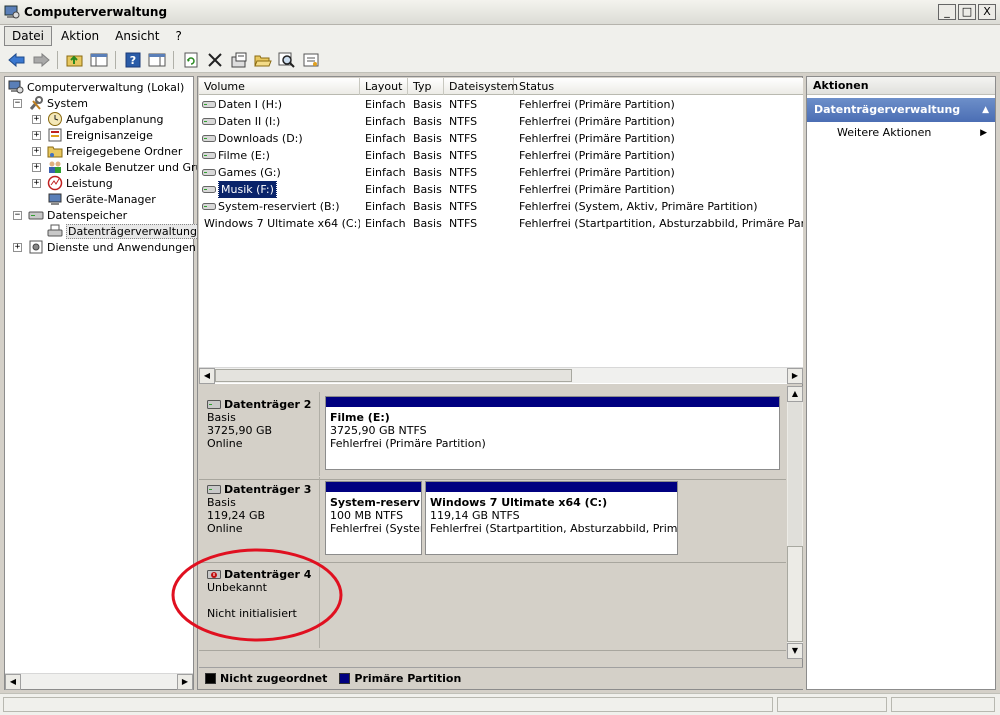  What do you see at coordinates (279, 86) in the screenshot?
I see `column-volume: Volume` at bounding box center [279, 86].